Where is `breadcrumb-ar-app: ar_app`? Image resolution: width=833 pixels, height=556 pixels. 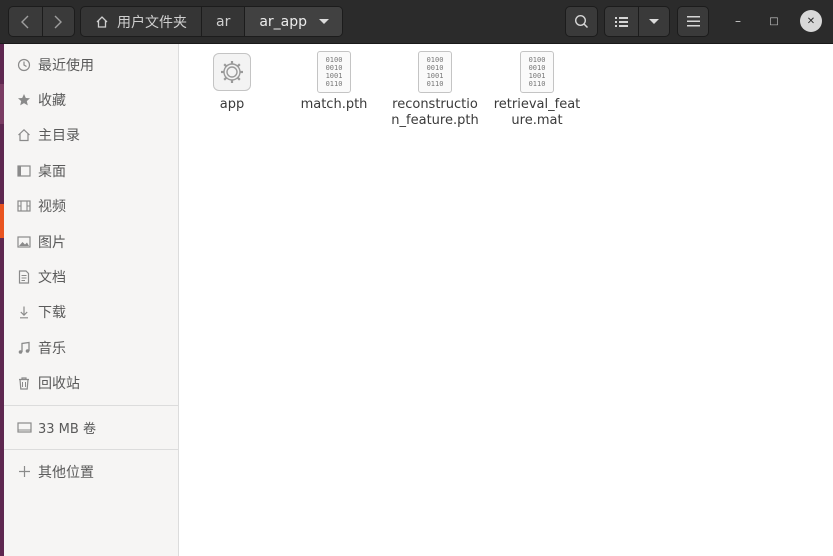
breadcrumb-ar-app: ar_app is located at coordinates (293, 21).